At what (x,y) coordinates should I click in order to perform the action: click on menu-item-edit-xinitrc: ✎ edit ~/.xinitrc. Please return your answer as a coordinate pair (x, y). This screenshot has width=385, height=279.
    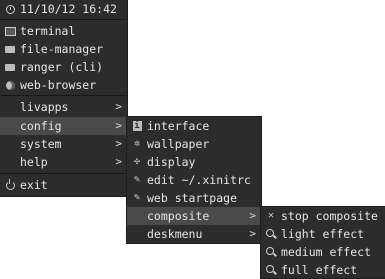
    Looking at the image, I should click on (194, 180).